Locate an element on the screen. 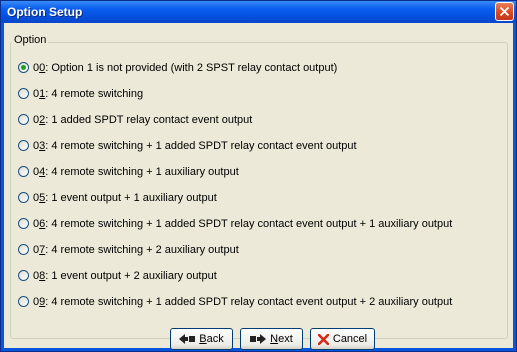 The height and width of the screenshot is (352, 517). close-button is located at coordinates (504, 11).